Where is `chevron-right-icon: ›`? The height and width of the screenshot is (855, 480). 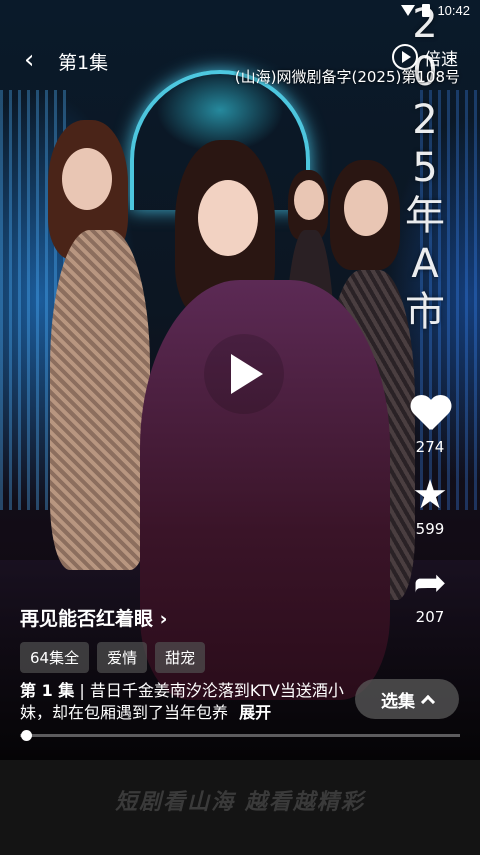
chevron-right-icon: › is located at coordinates (163, 619).